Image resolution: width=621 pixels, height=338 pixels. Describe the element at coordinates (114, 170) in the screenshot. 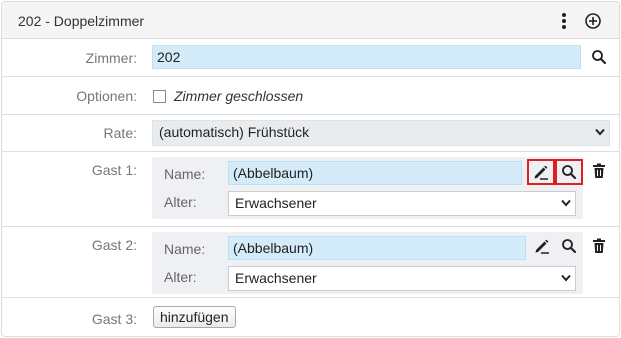

I see `guest1-label: Gast 1:` at that location.